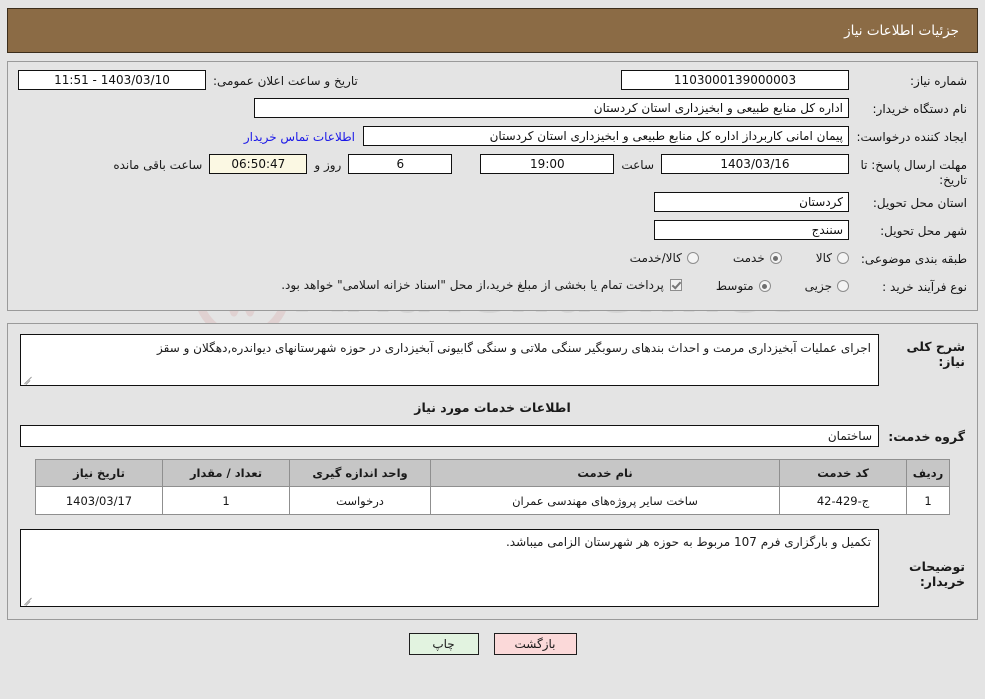 This screenshot has height=699, width=985. I want to click on print-button: چاپ, so click(443, 644).